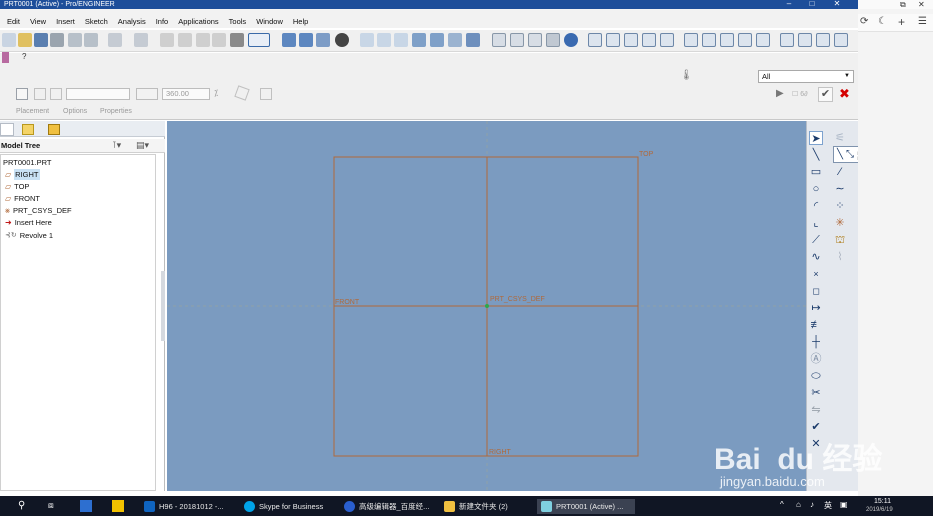  What do you see at coordinates (879, 510) in the screenshot?
I see `clock-date: 2019/6/19` at bounding box center [879, 510].